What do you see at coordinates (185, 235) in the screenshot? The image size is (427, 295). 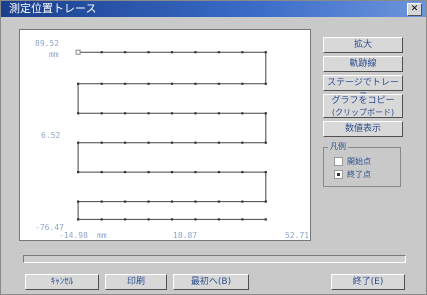 I see `x-tick-mid: 18.87` at bounding box center [185, 235].